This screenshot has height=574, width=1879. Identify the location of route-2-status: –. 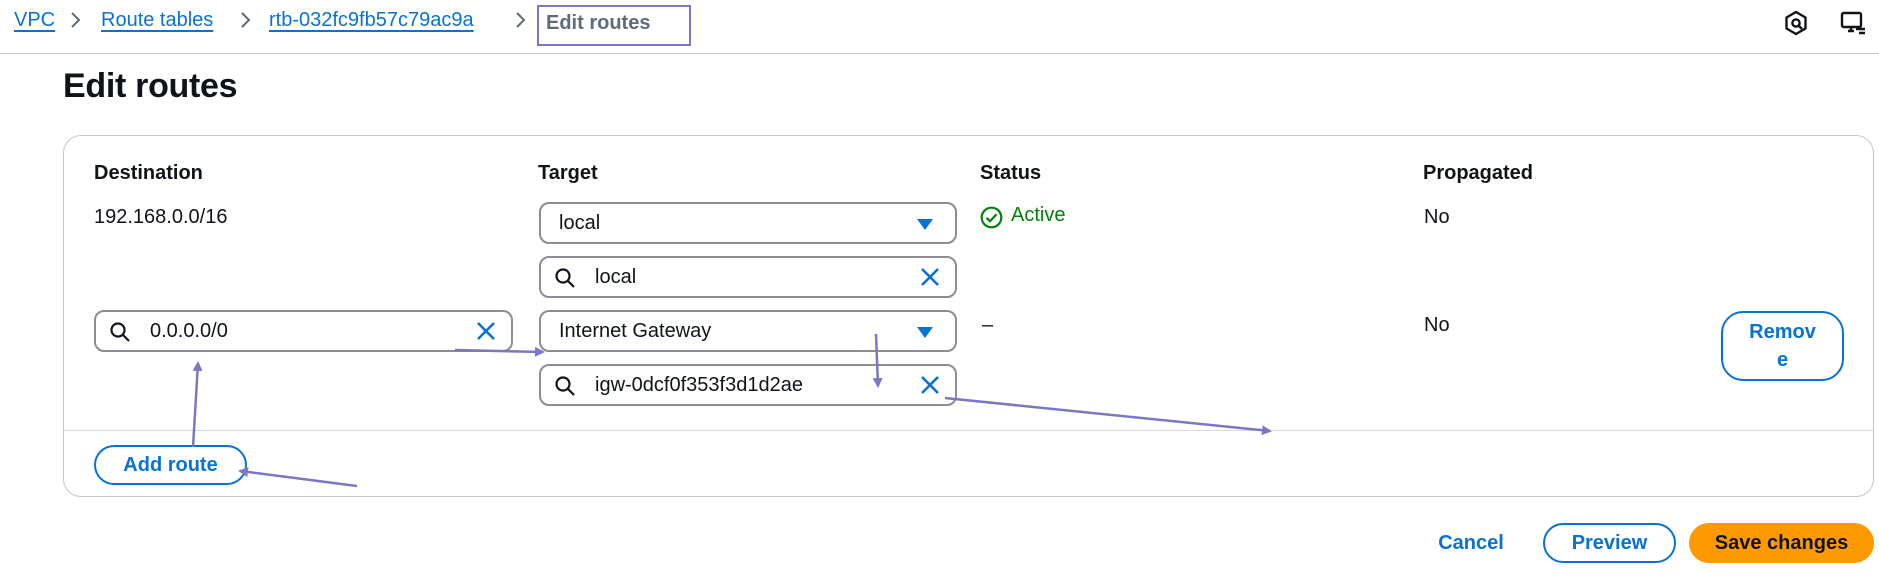
(988, 325).